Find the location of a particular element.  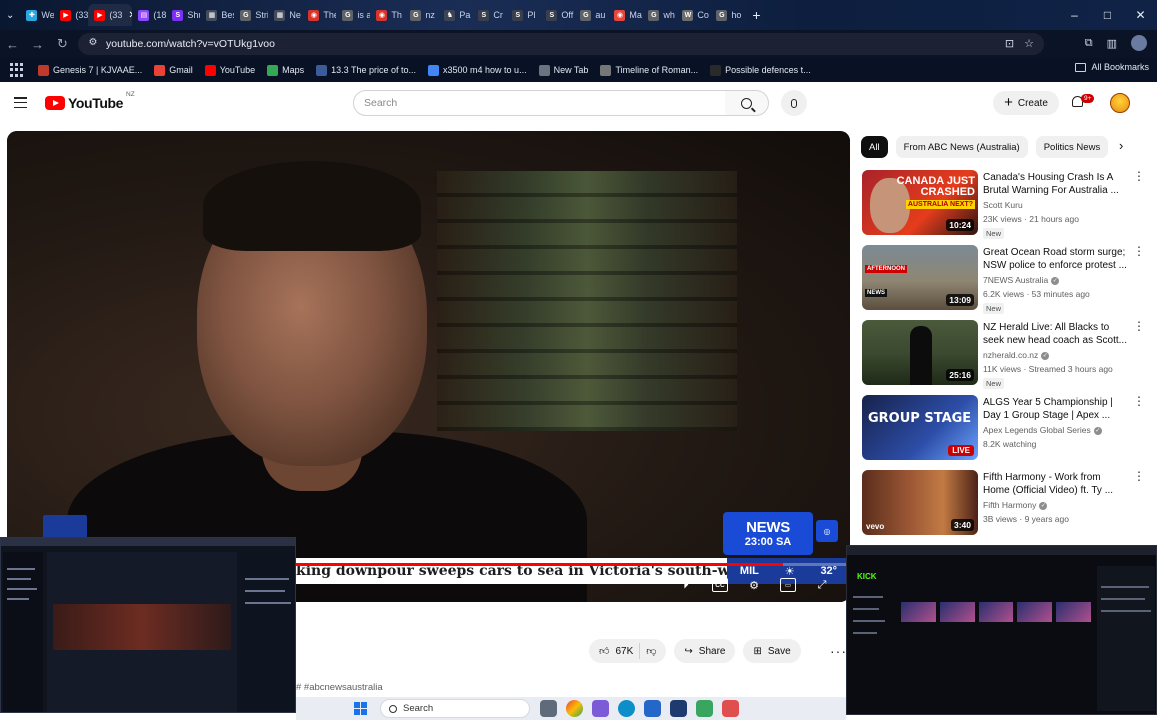

fullscreen-icon: ⤢ is located at coordinates (822, 585).